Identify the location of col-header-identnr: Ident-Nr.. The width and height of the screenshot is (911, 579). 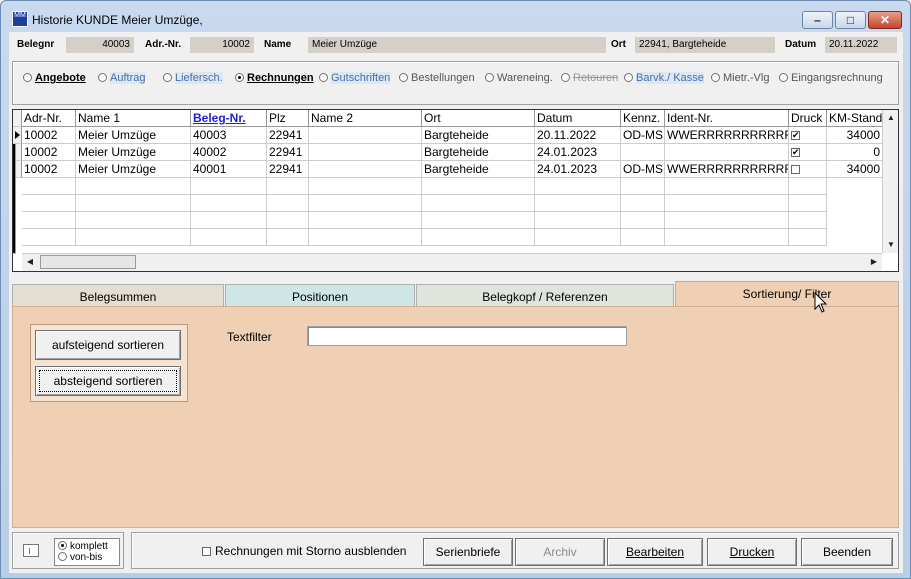
(727, 118).